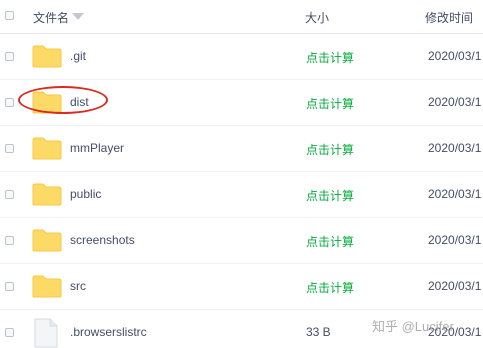 This screenshot has width=483, height=348. What do you see at coordinates (241, 195) in the screenshot?
I see `table-row: public 点击计算 2020/03/1` at bounding box center [241, 195].